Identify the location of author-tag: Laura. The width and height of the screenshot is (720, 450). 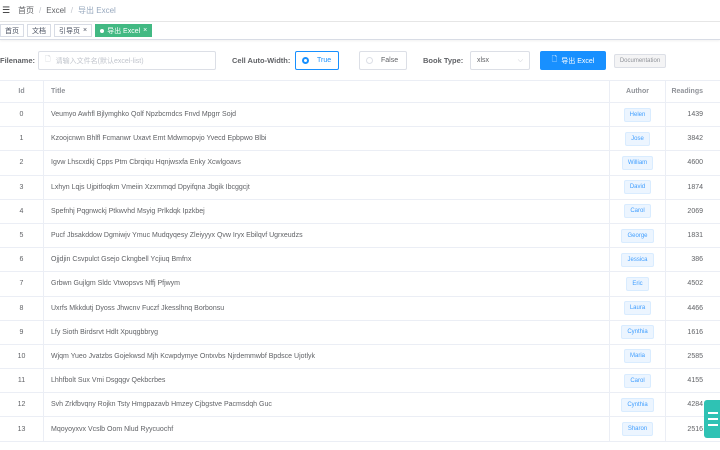
(637, 308).